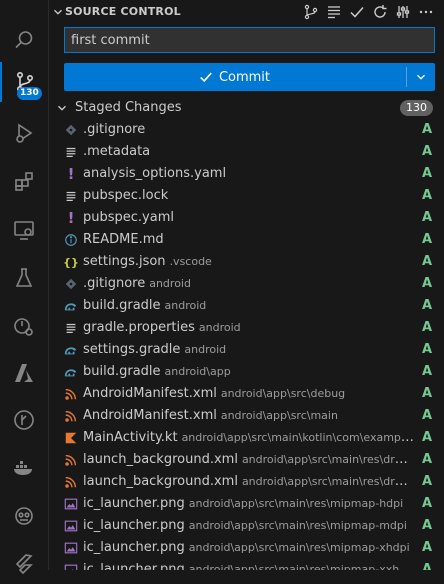 This screenshot has width=444, height=584. Describe the element at coordinates (24, 230) in the screenshot. I see `remote-explorer-icon` at that location.